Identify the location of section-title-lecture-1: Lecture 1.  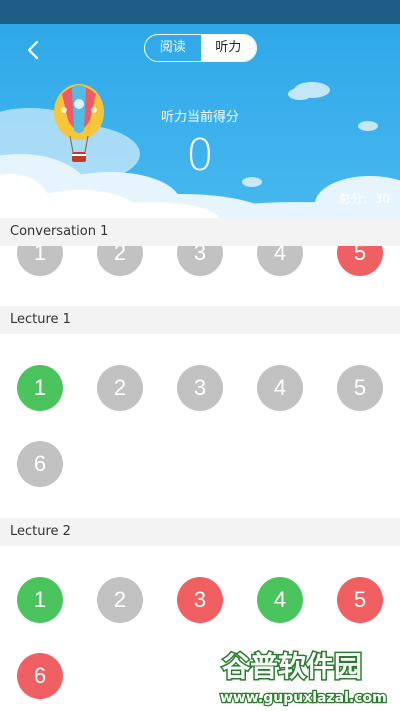
(200, 320).